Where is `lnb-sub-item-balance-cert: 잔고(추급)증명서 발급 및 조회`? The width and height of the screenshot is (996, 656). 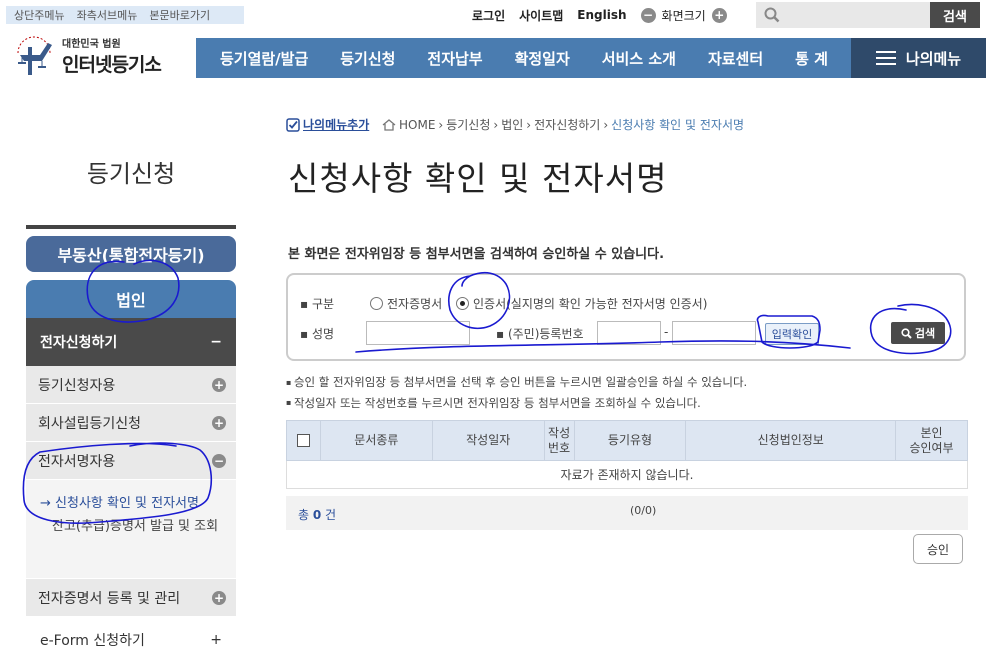 lnb-sub-item-balance-cert: 잔고(추급)증명서 발급 및 조회 is located at coordinates (133, 526).